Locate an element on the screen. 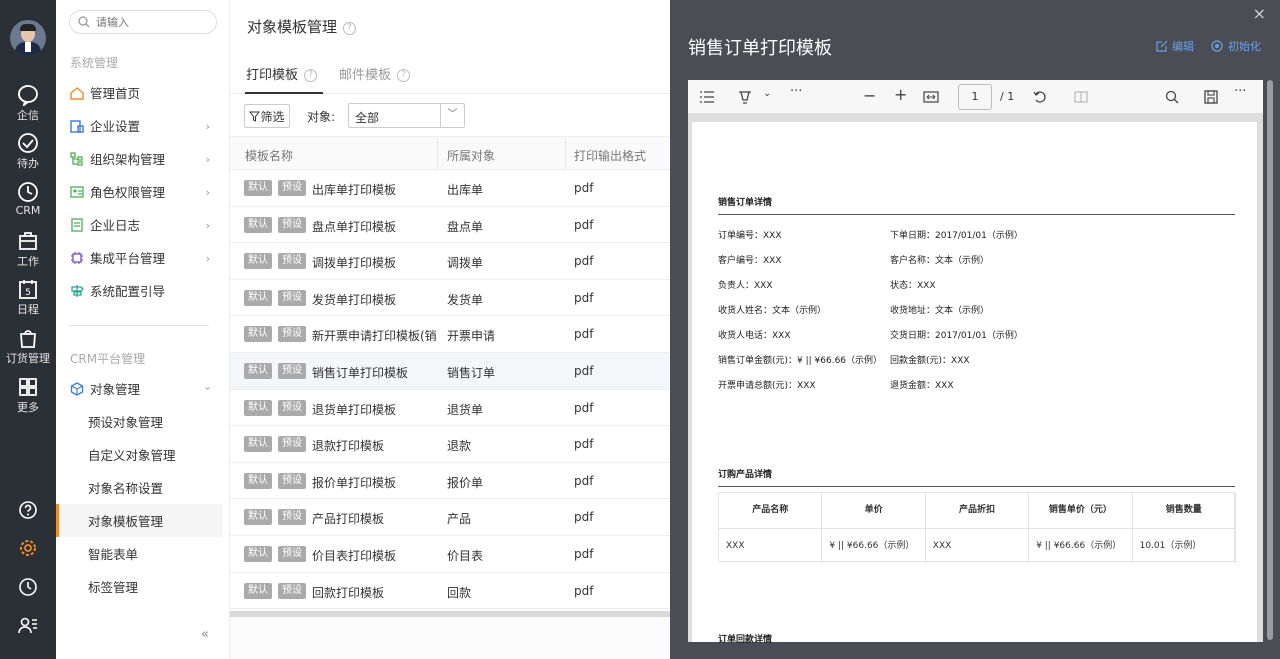 The height and width of the screenshot is (659, 1280). nav-object-template: 对象模板管理 is located at coordinates (139, 520).